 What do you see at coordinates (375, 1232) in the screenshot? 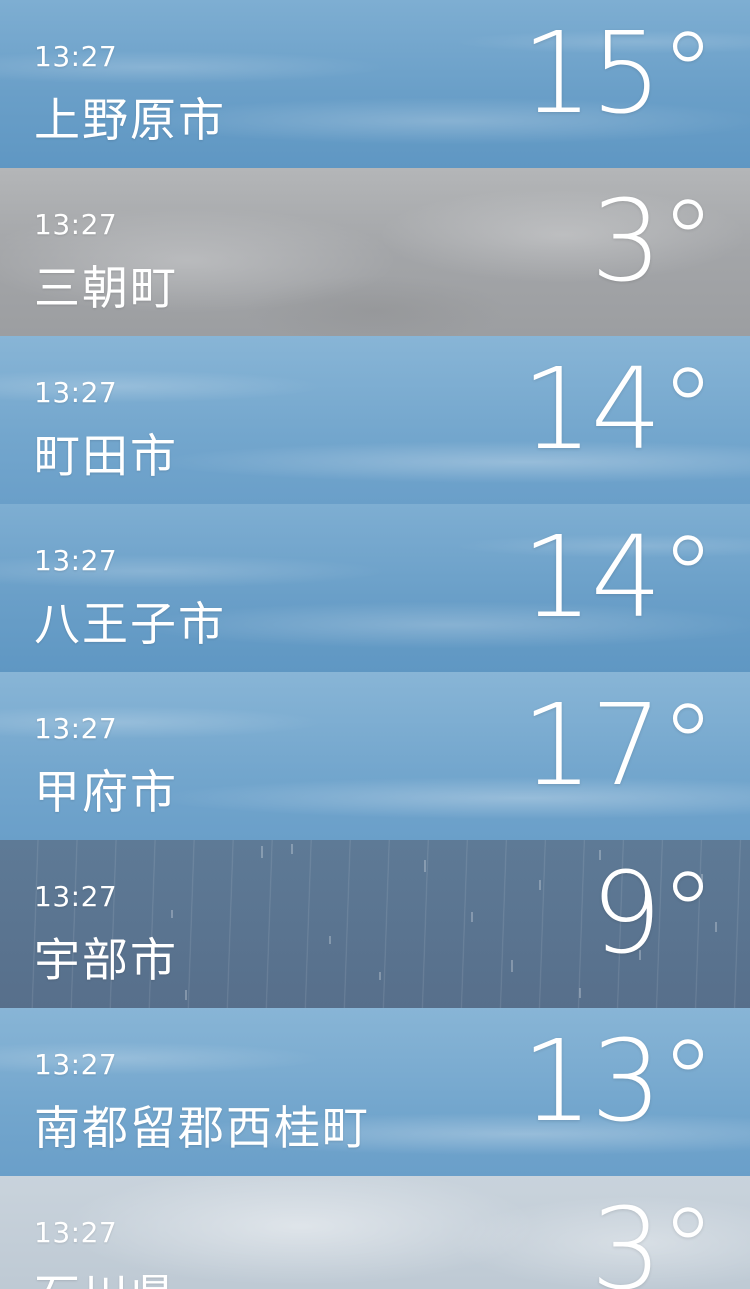
I see `location-row-ishikawa: 13:27 石川県 3°` at bounding box center [375, 1232].